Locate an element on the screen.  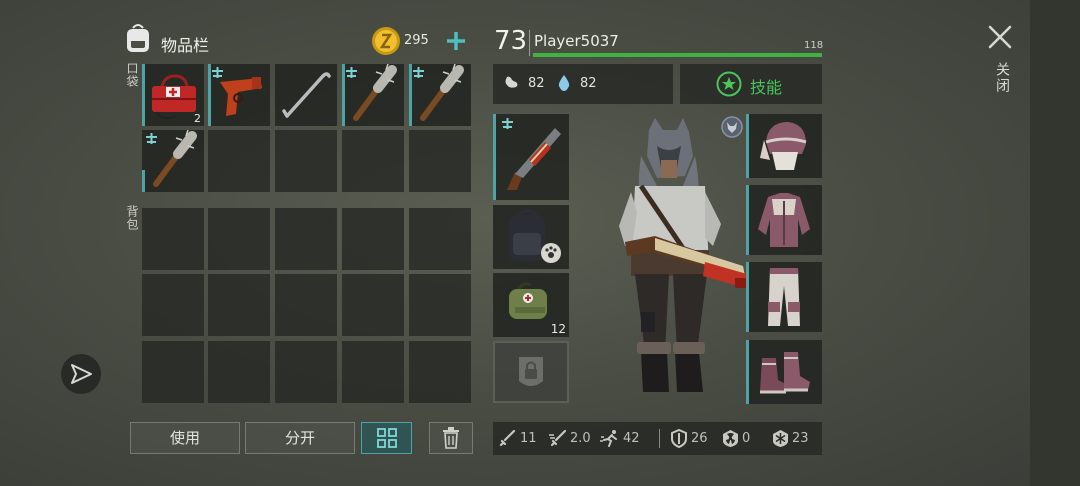
use-button: 使用 is located at coordinates (185, 438).